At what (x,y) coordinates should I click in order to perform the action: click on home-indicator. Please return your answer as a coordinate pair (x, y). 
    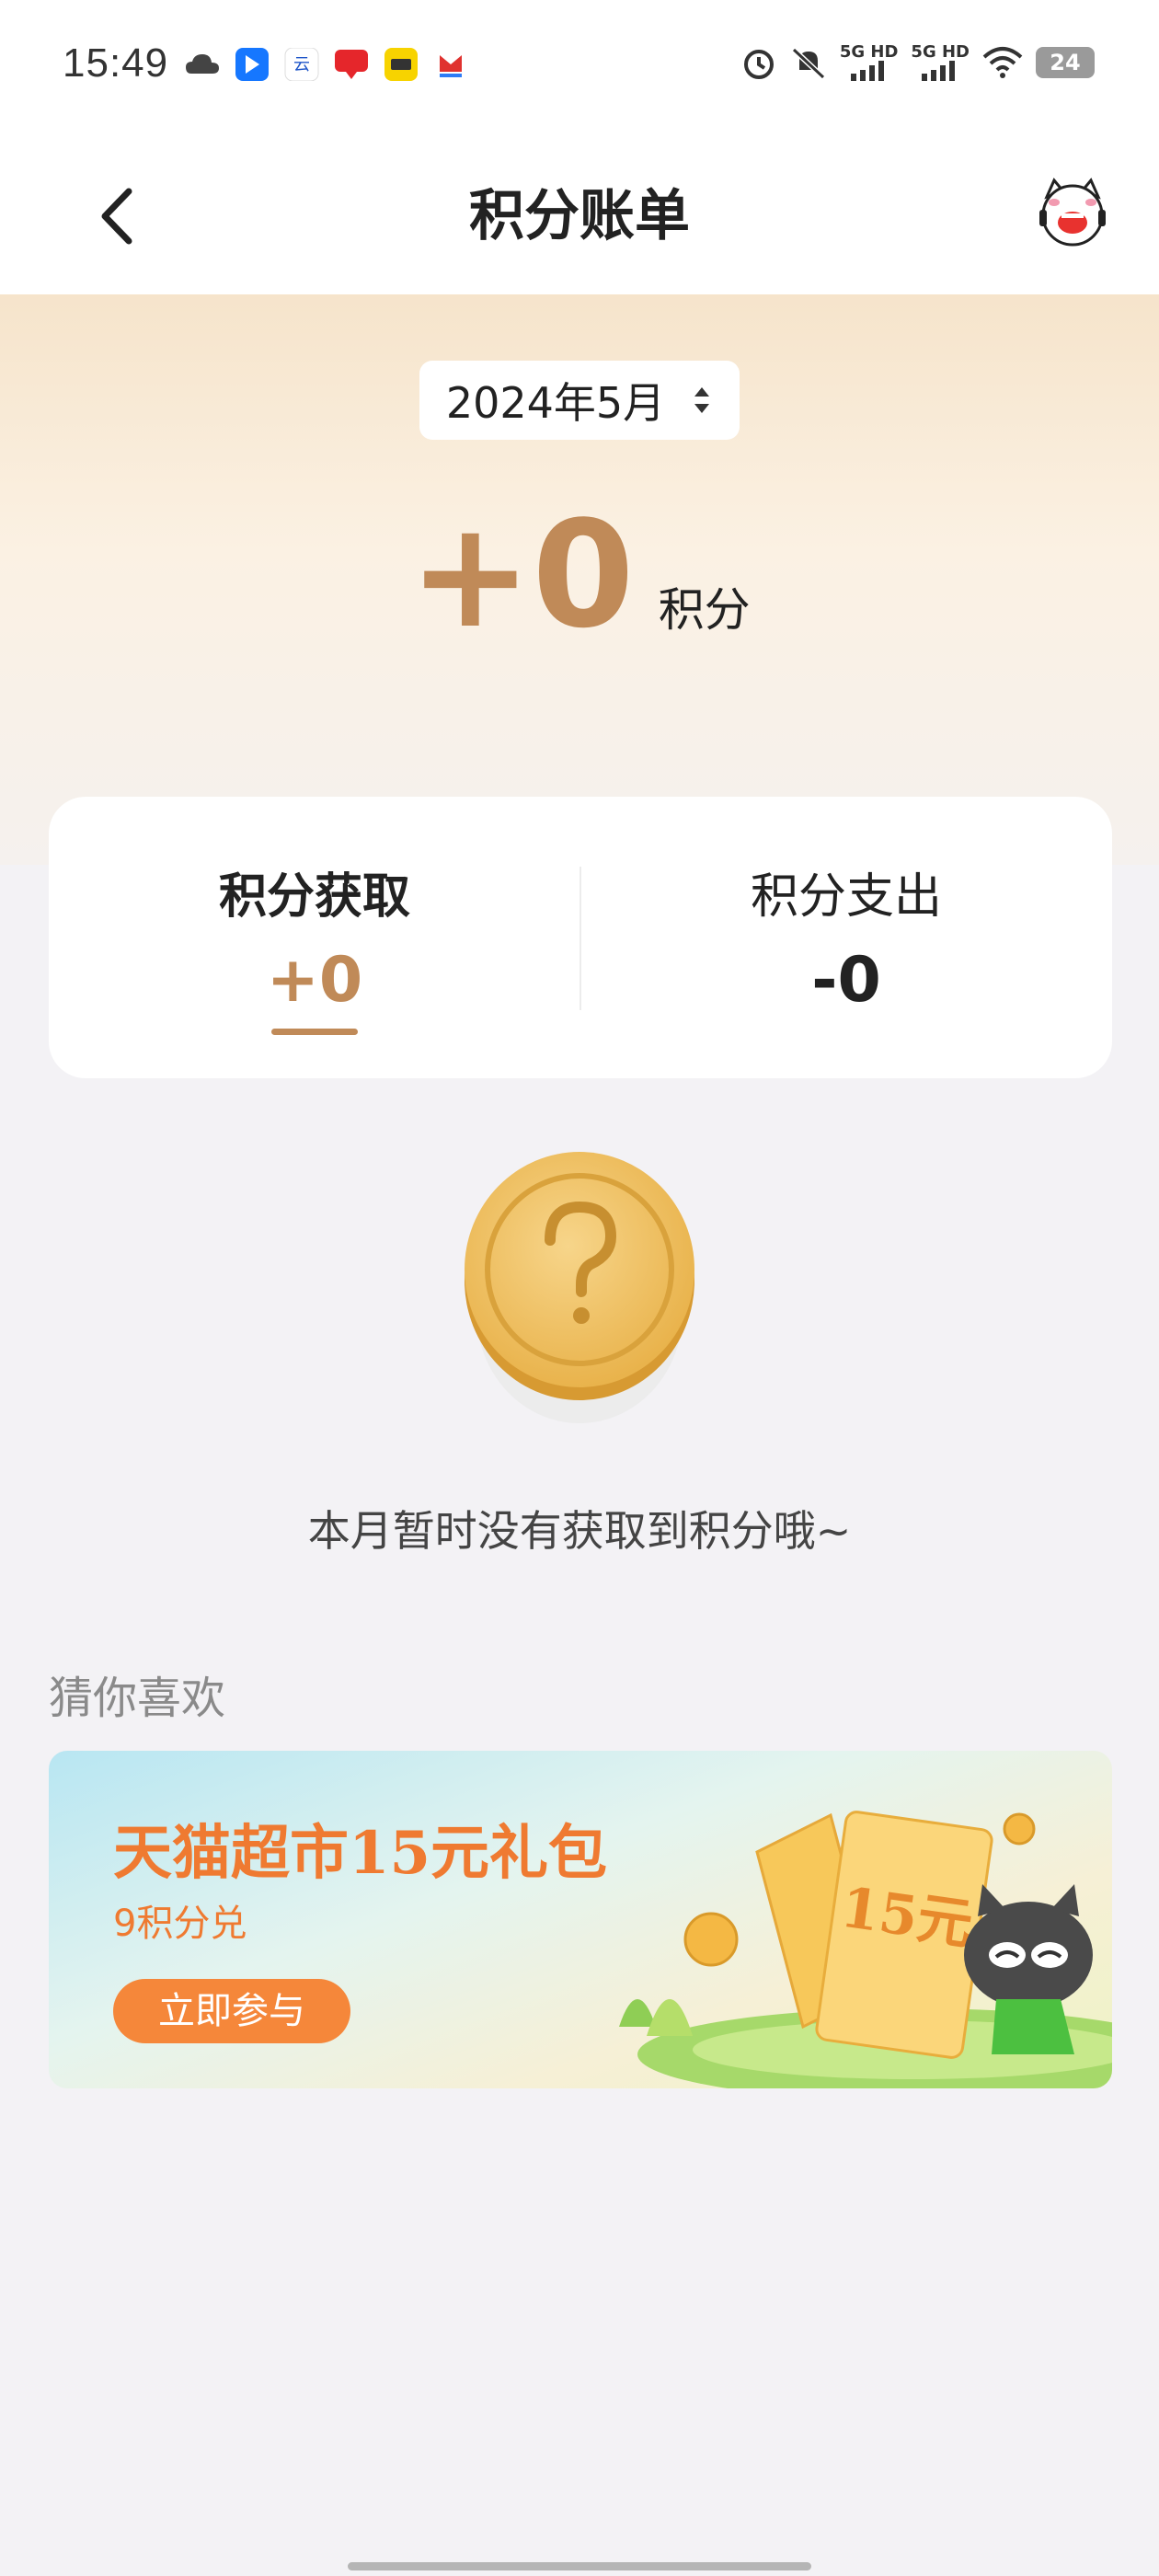
    Looking at the image, I should click on (579, 2566).